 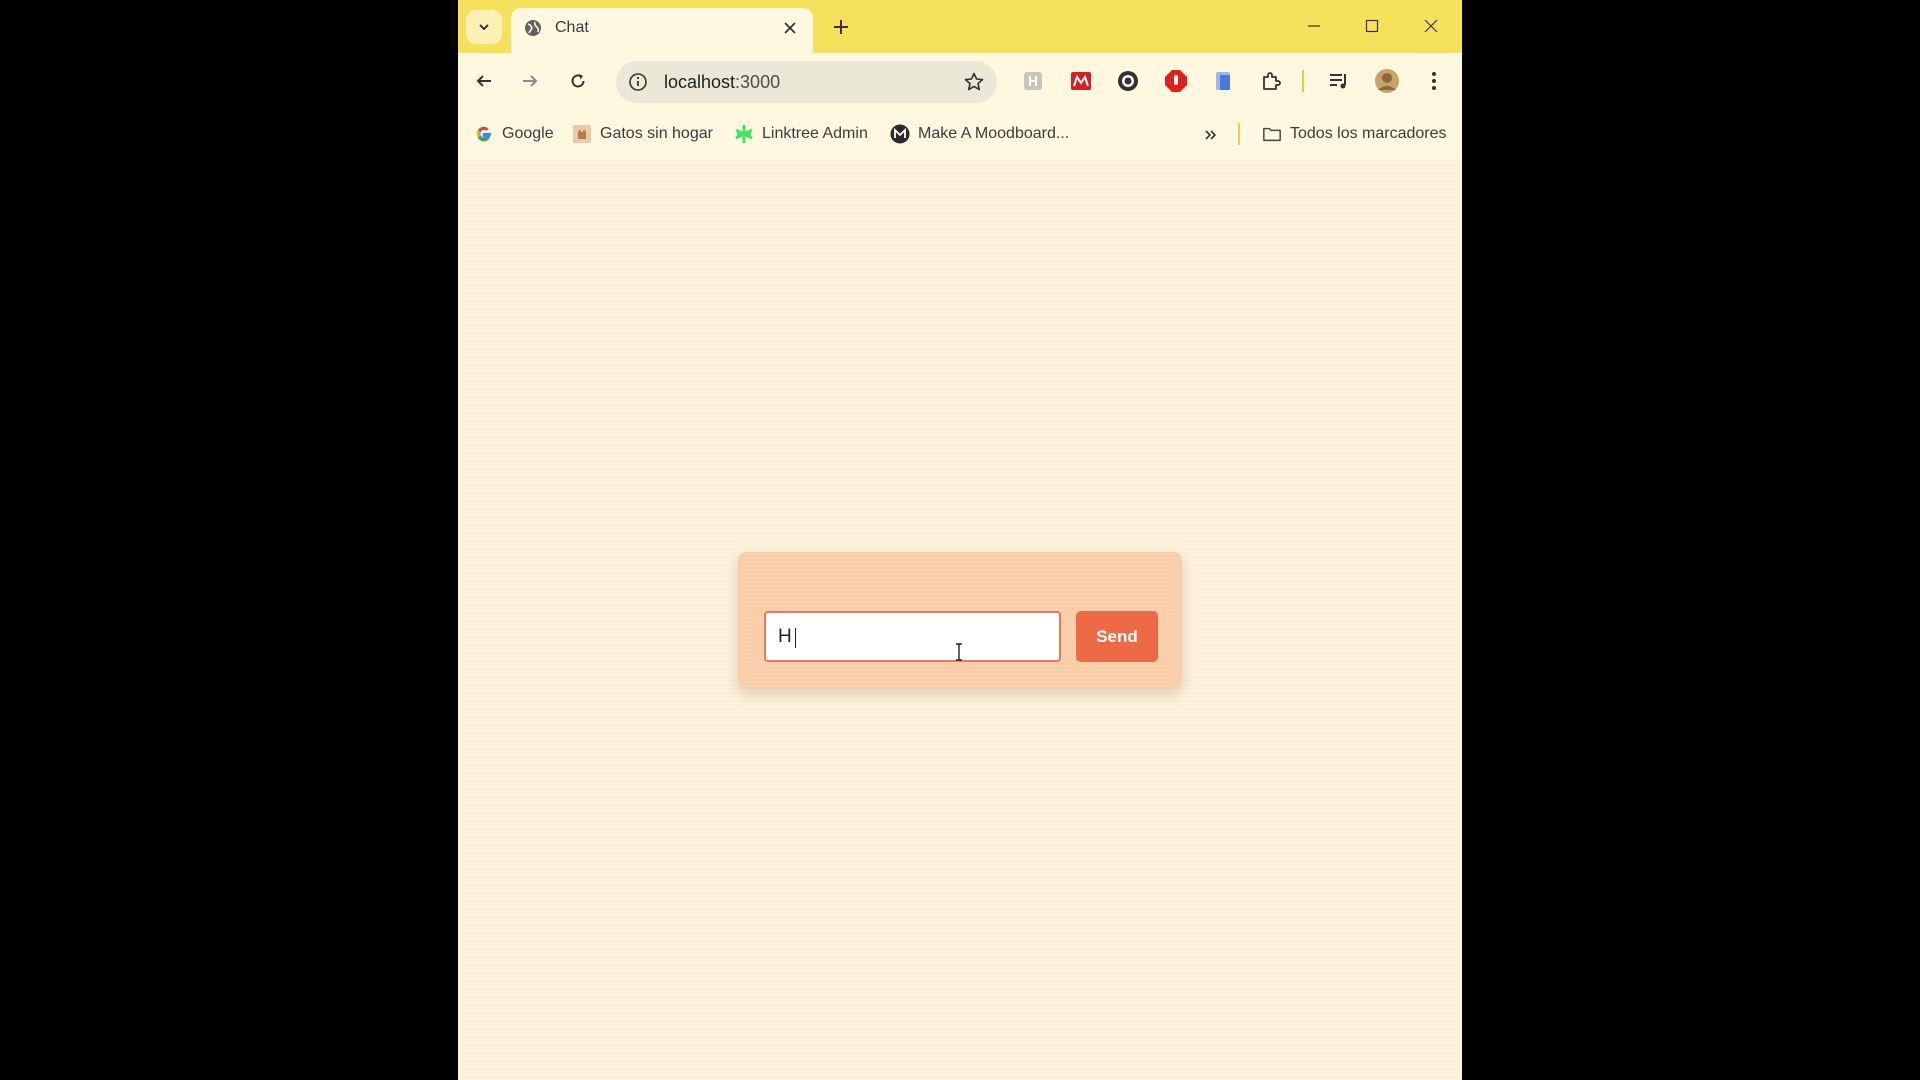 I want to click on arrow-right-icon, so click(x=530, y=81).